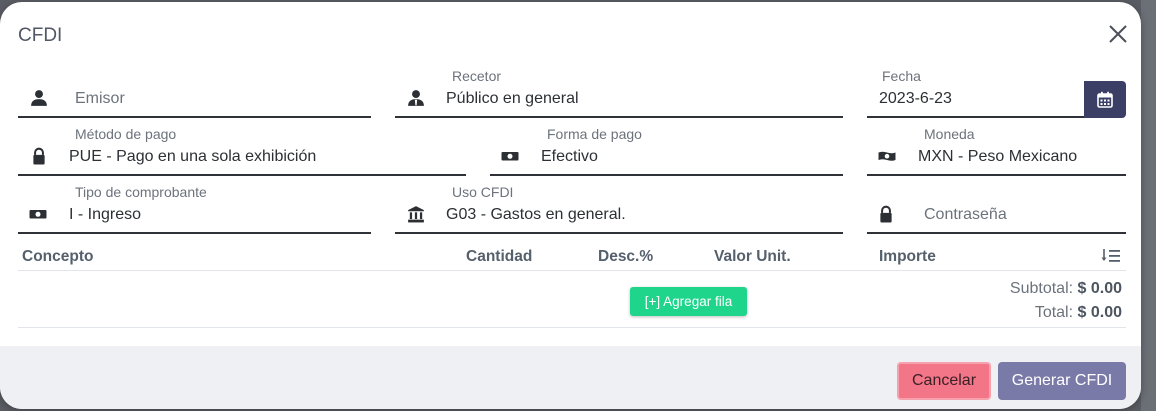 This screenshot has width=1156, height=411. Describe the element at coordinates (40, 35) in the screenshot. I see `modal-title: CFDI` at that location.